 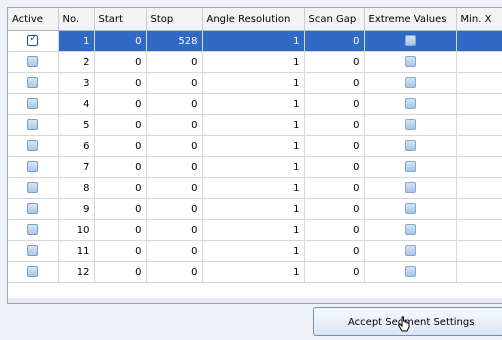 I want to click on no-cell: 10, so click(x=76, y=230).